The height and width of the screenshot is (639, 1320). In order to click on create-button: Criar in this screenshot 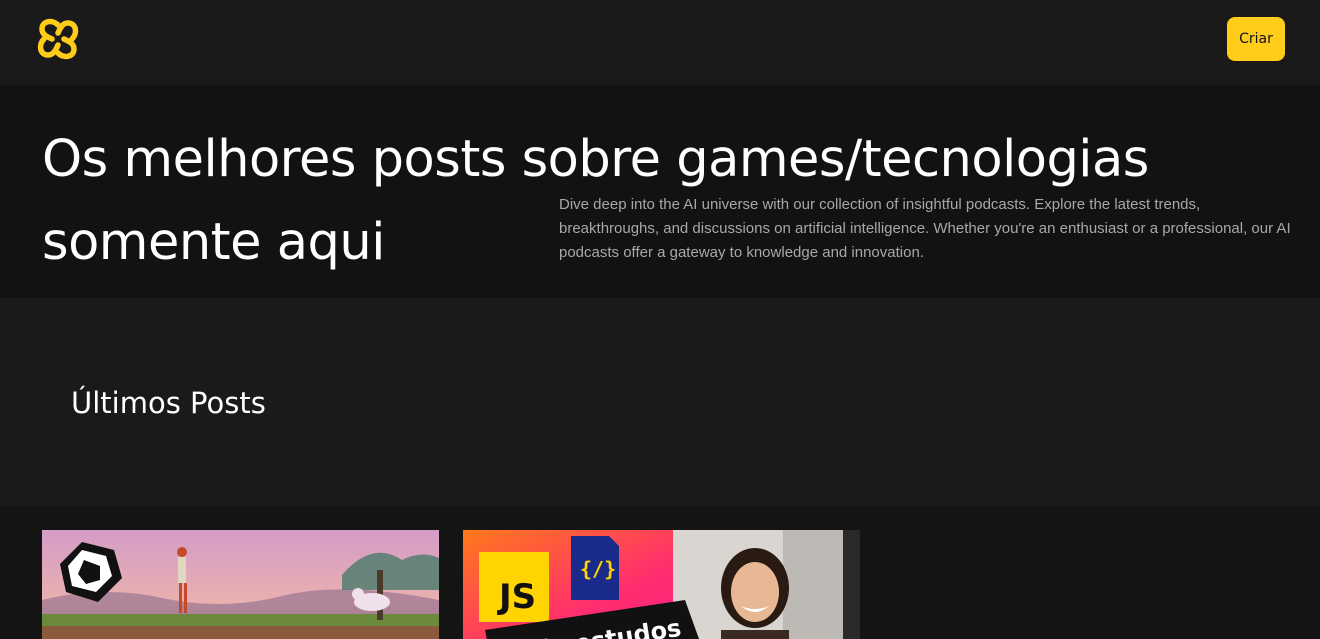, I will do `click(1256, 39)`.